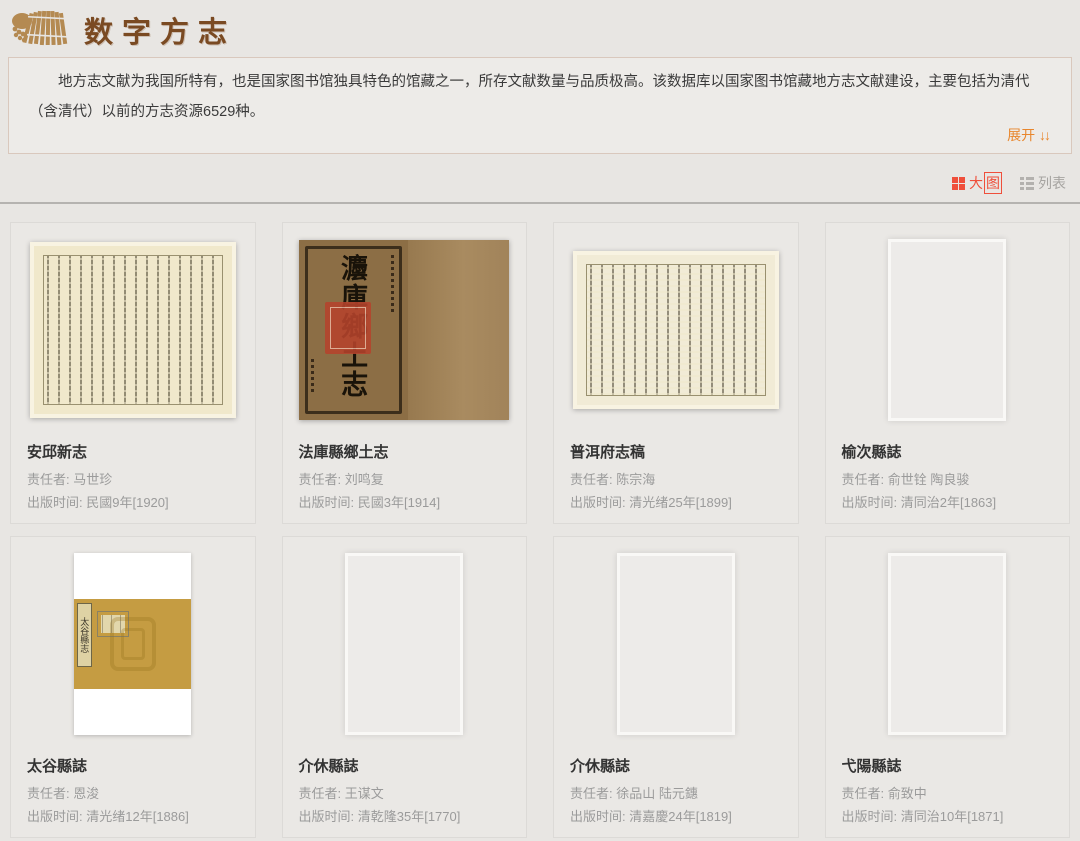 The height and width of the screenshot is (841, 1080). Describe the element at coordinates (405, 451) in the screenshot. I see `book-title: 法庫縣鄉土志` at that location.